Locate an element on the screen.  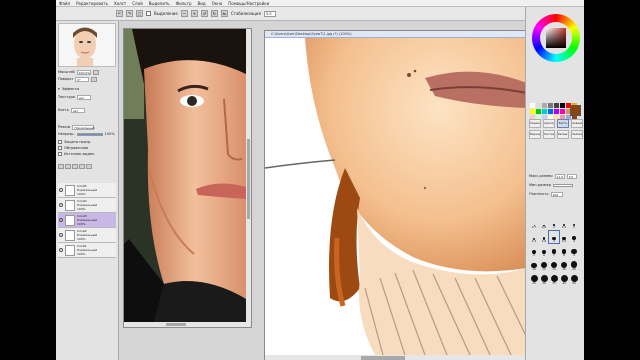
density-field: 100 is located at coordinates (556, 194).